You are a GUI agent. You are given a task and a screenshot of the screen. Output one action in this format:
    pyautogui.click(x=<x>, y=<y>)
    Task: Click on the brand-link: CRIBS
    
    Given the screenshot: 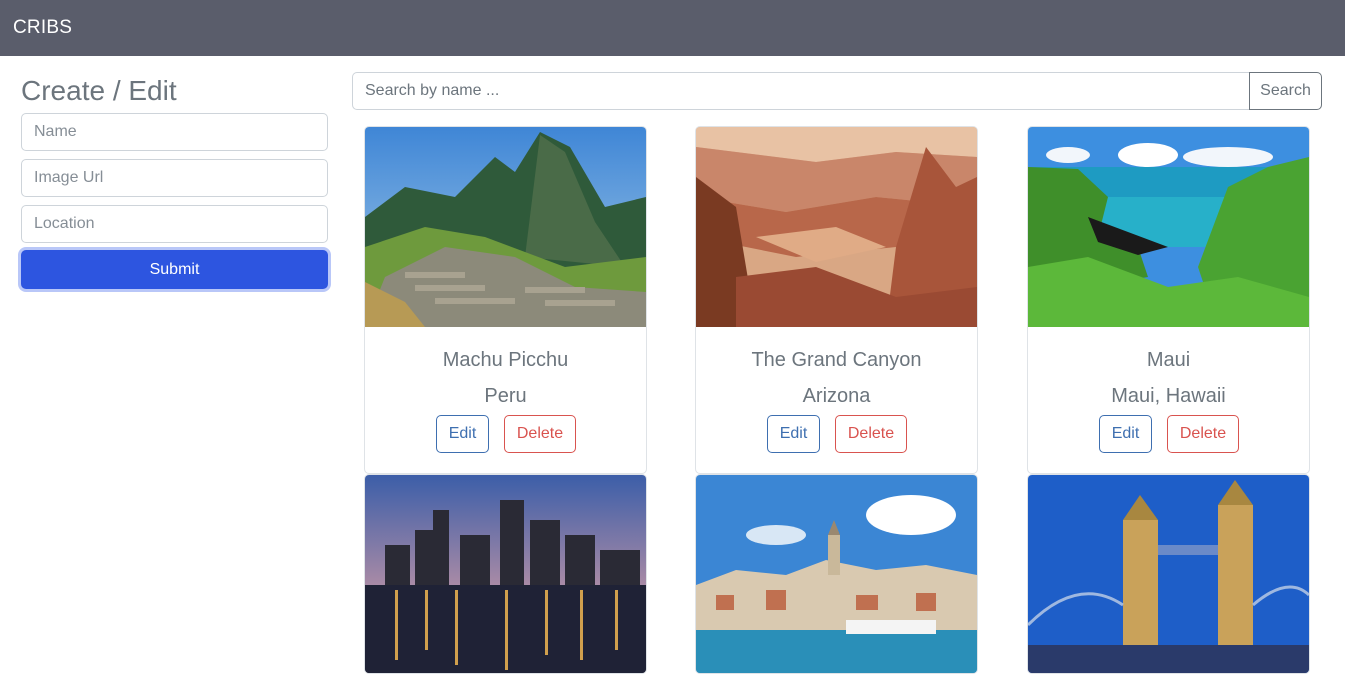 What is the action you would take?
    pyautogui.click(x=42, y=28)
    